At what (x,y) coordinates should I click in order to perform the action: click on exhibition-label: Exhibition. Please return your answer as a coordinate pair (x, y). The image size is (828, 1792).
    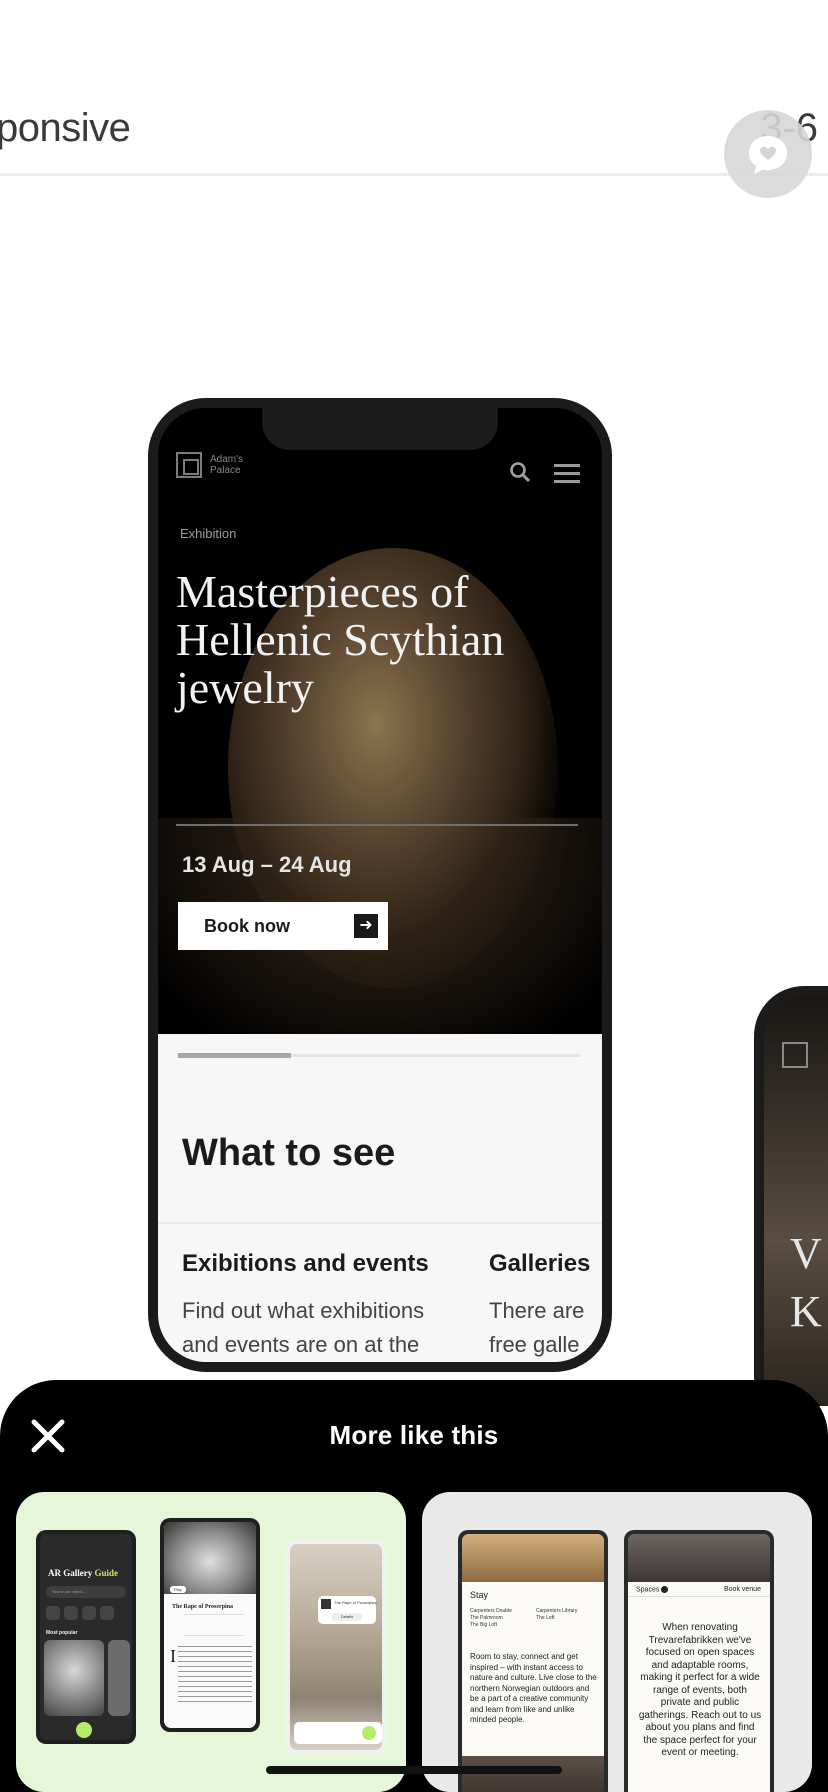
    Looking at the image, I should click on (208, 533).